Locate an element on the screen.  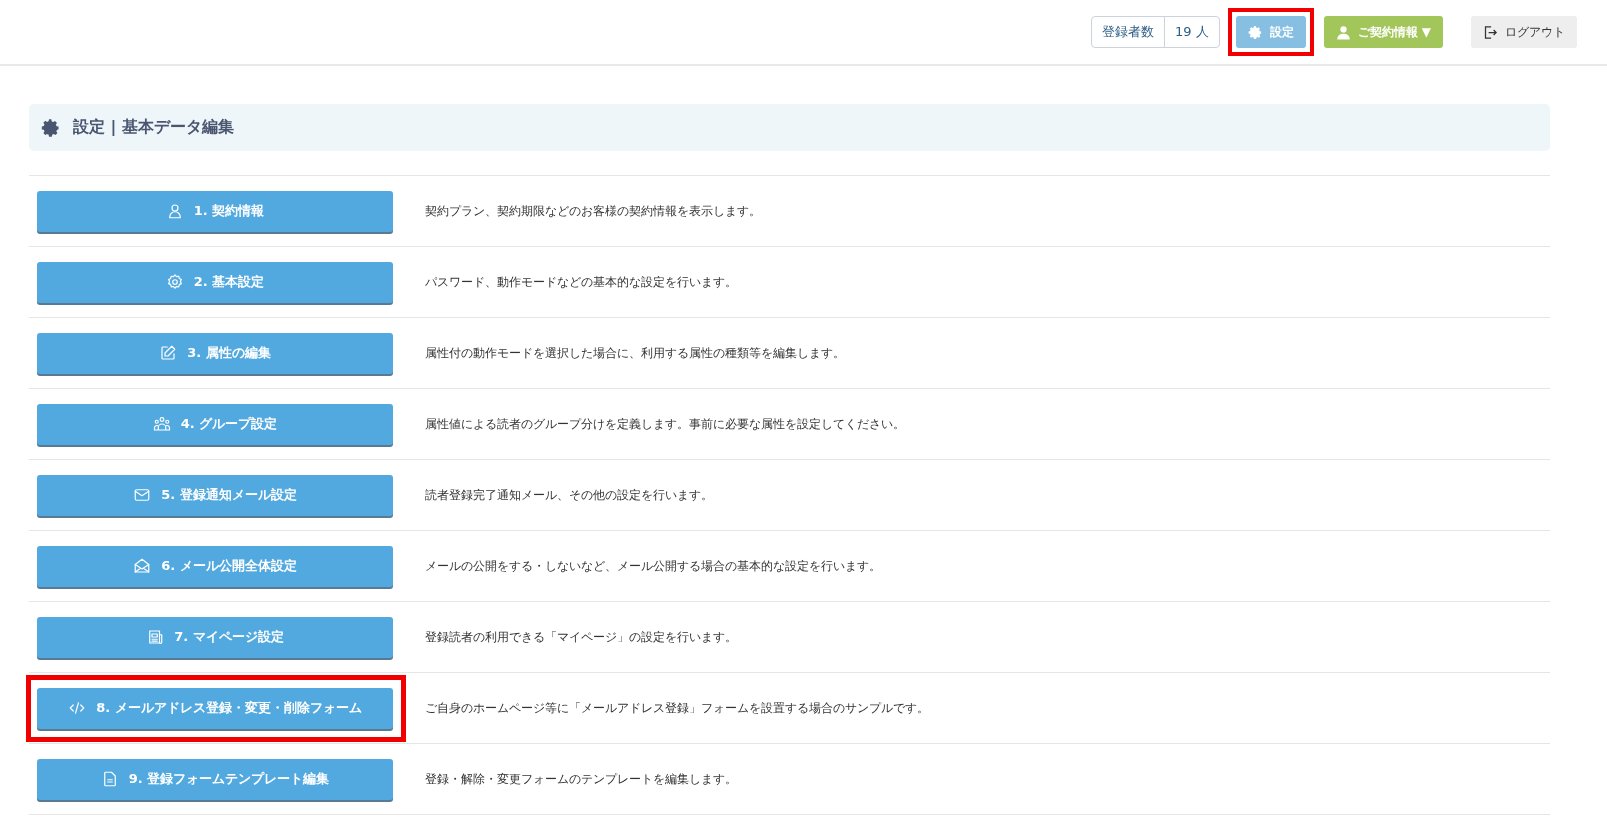
row-description: 読者登録完了通知メール、その他の設定を行います。 is located at coordinates (569, 495).